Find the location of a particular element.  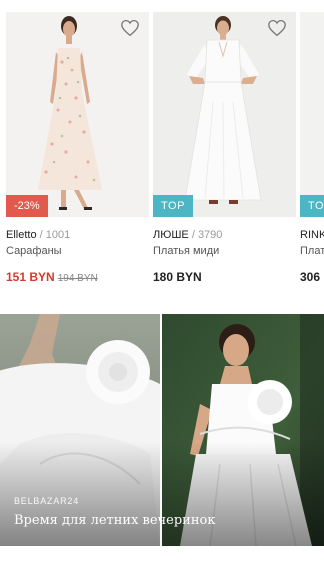

product-count: 3790 is located at coordinates (210, 235).